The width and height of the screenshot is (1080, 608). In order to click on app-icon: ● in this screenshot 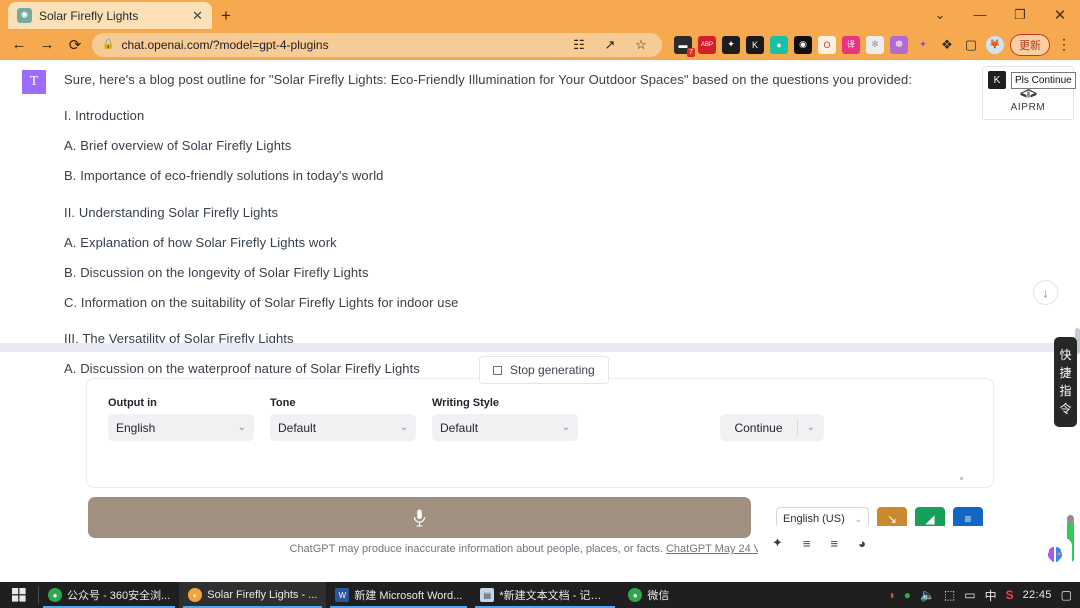, I will do `click(55, 595)`.